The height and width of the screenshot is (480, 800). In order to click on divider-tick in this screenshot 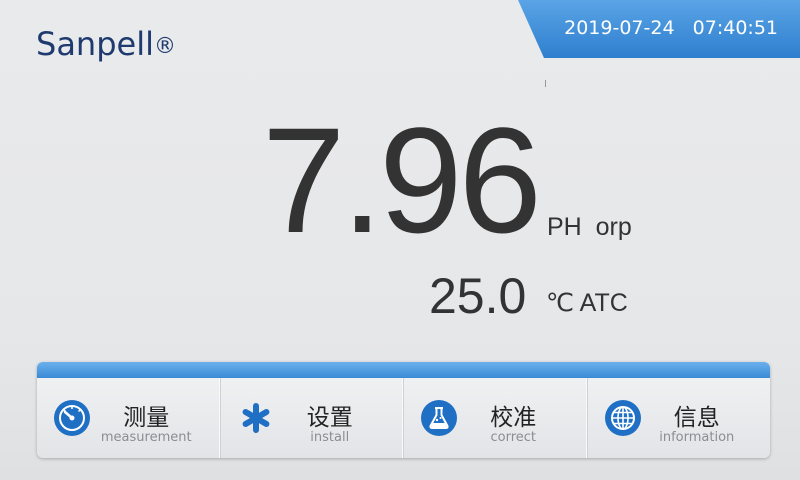, I will do `click(545, 83)`.